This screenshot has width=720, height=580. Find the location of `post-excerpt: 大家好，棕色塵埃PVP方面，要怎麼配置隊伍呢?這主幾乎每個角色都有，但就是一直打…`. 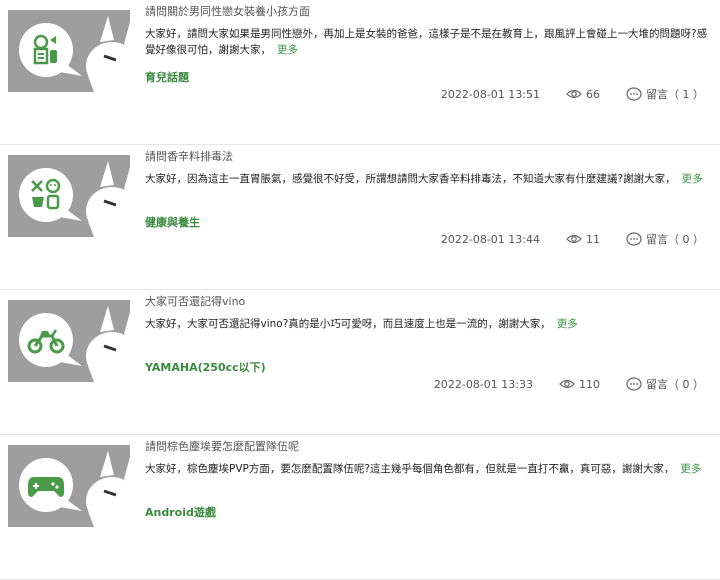

post-excerpt: 大家好，棕色塵埃PVP方面，要怎麼配置隊伍呢?這主幾乎每個角色都有，但就是一直打… is located at coordinates (427, 469).